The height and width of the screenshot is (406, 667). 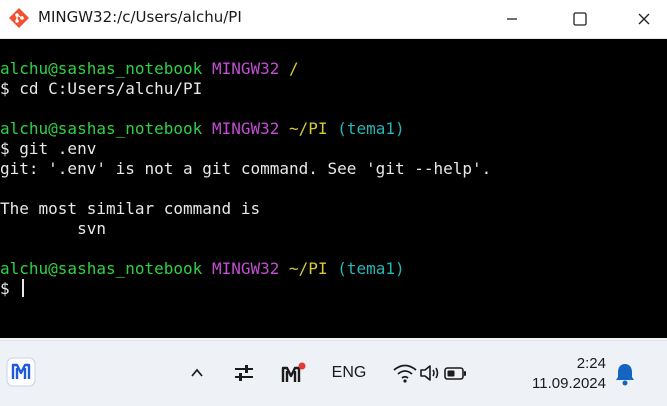 What do you see at coordinates (405, 373) in the screenshot?
I see `wifi-icon` at bounding box center [405, 373].